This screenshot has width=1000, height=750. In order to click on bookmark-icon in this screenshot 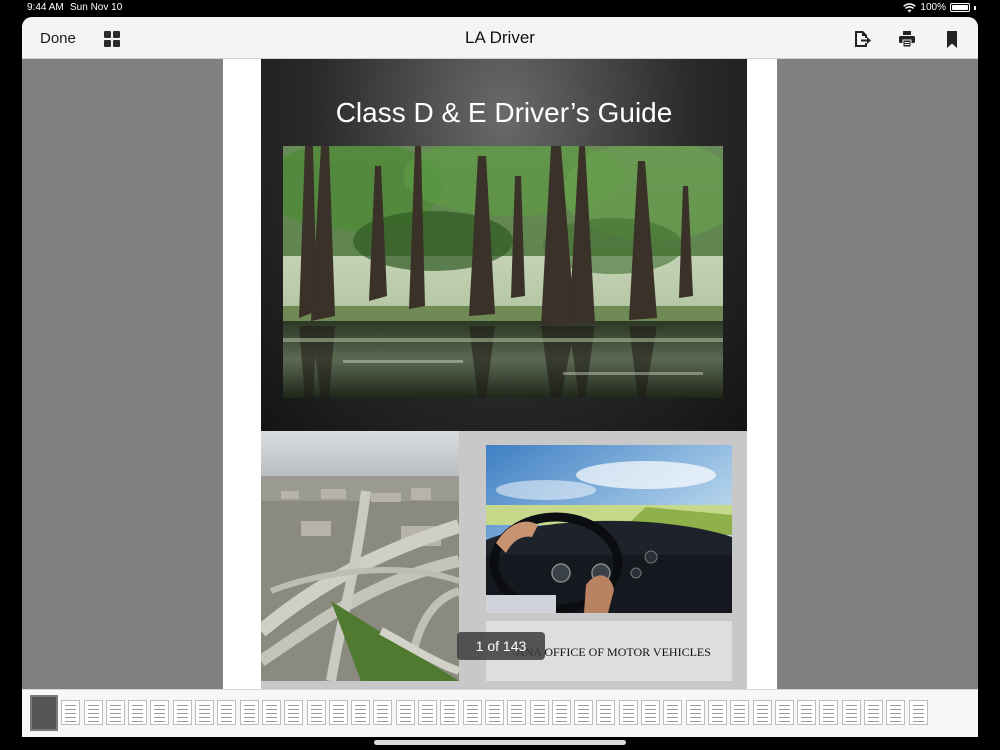, I will do `click(952, 39)`.